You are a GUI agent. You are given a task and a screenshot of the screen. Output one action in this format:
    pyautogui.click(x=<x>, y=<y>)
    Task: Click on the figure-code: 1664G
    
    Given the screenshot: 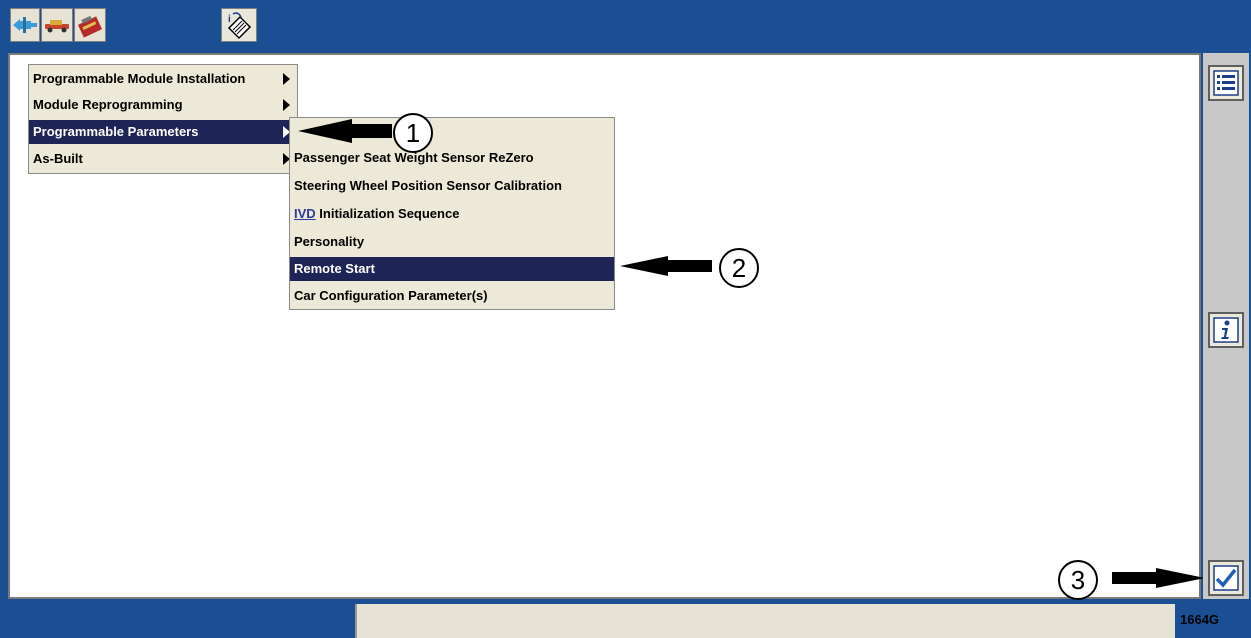 What is the action you would take?
    pyautogui.click(x=1200, y=619)
    